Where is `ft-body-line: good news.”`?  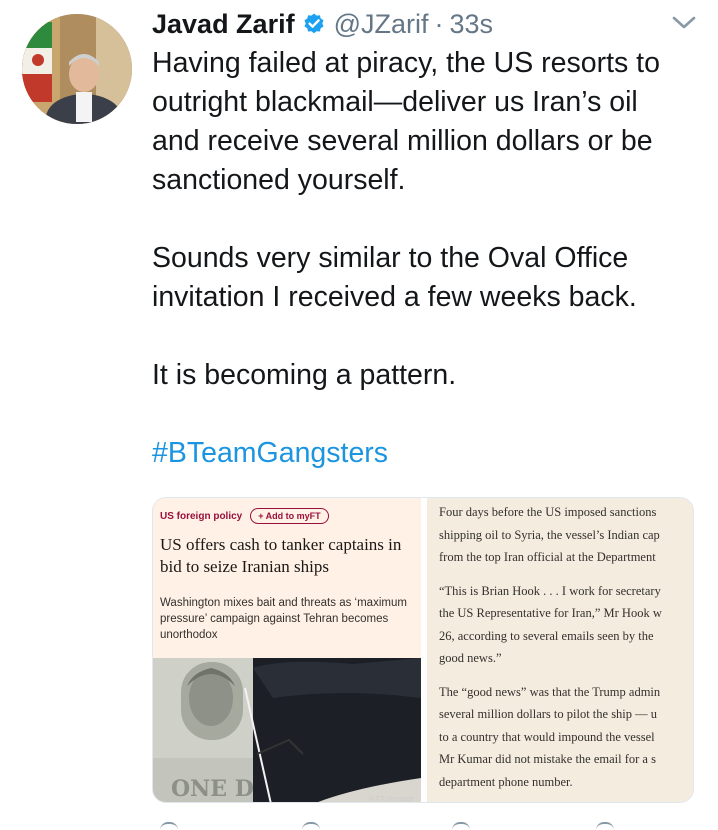 ft-body-line: good news.” is located at coordinates (470, 658).